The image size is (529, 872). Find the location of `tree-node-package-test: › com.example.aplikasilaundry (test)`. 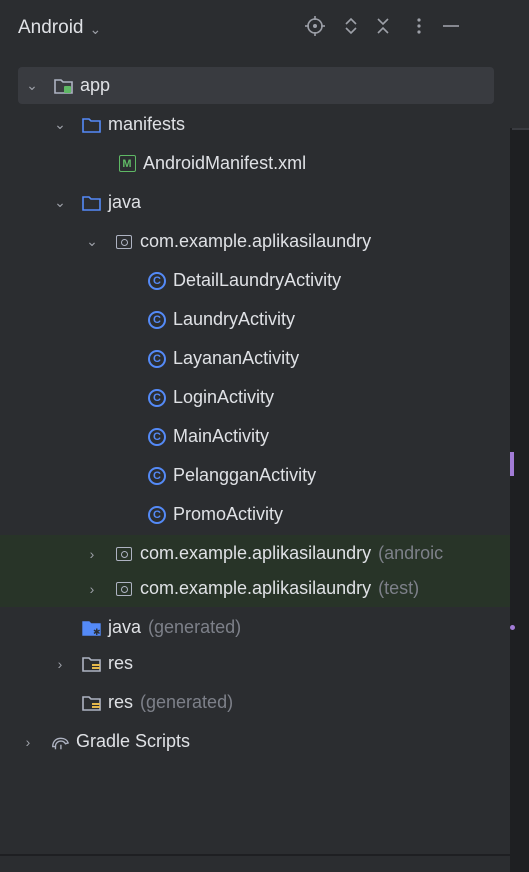

tree-node-package-test: › com.example.aplikasilaundry (test) is located at coordinates (256, 588).